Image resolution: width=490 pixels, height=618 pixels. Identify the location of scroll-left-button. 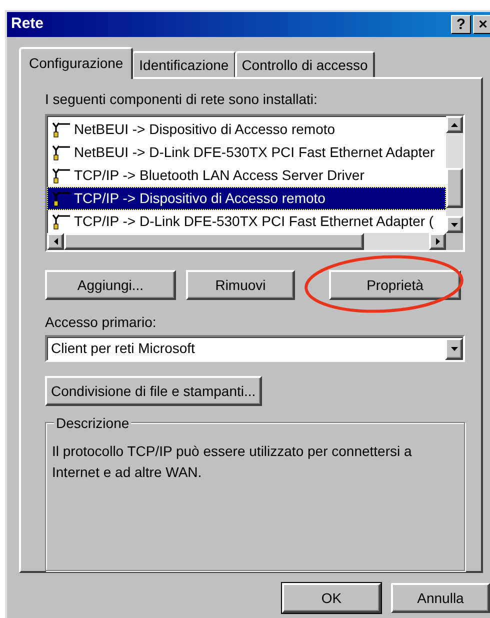
(55, 241).